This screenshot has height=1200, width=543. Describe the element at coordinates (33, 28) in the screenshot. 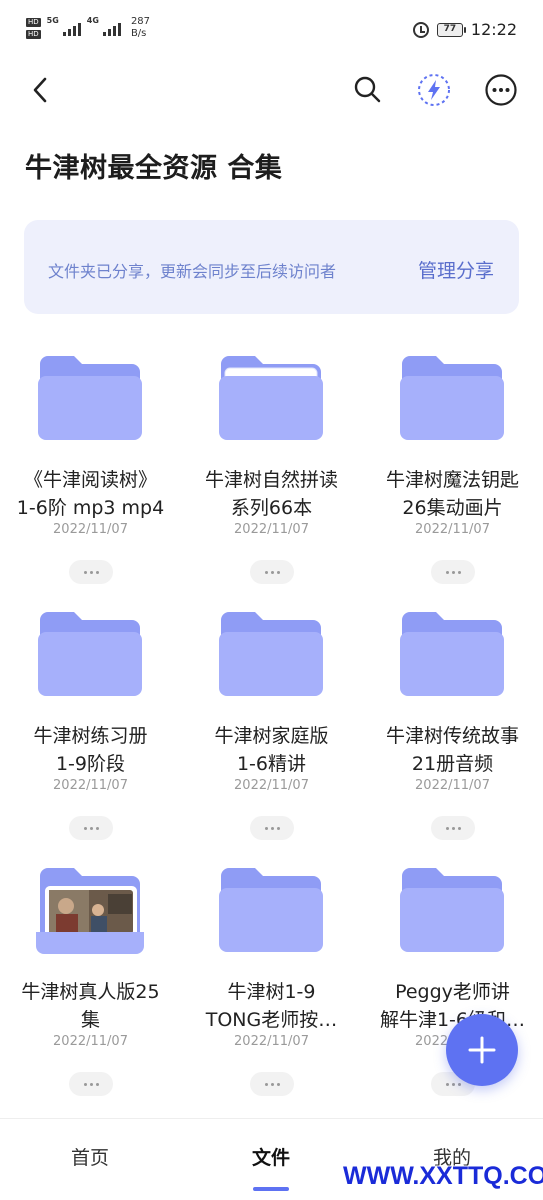

I see `sim-icons: HD HD` at that location.